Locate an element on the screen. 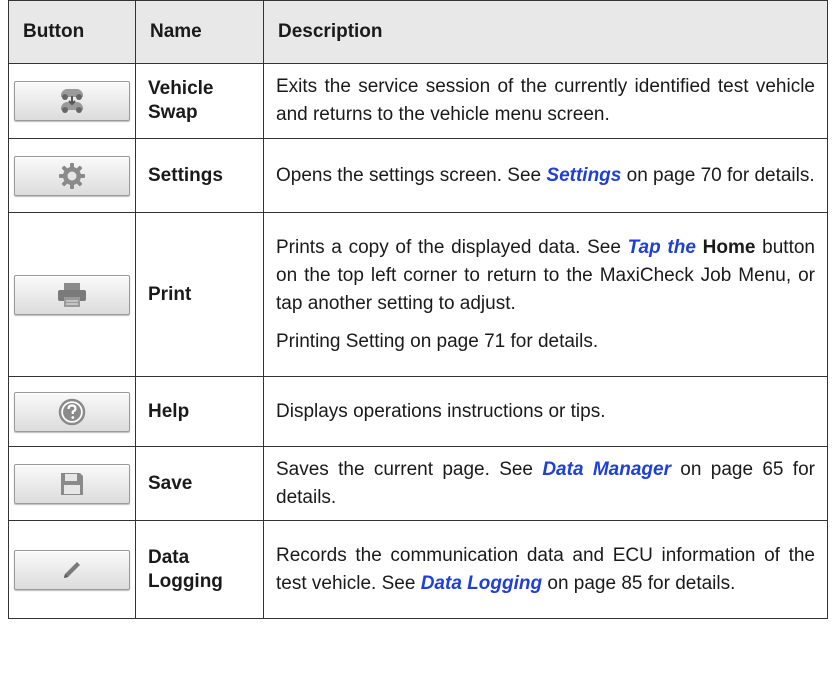 The image size is (836, 697). row-name: Settings is located at coordinates (199, 175).